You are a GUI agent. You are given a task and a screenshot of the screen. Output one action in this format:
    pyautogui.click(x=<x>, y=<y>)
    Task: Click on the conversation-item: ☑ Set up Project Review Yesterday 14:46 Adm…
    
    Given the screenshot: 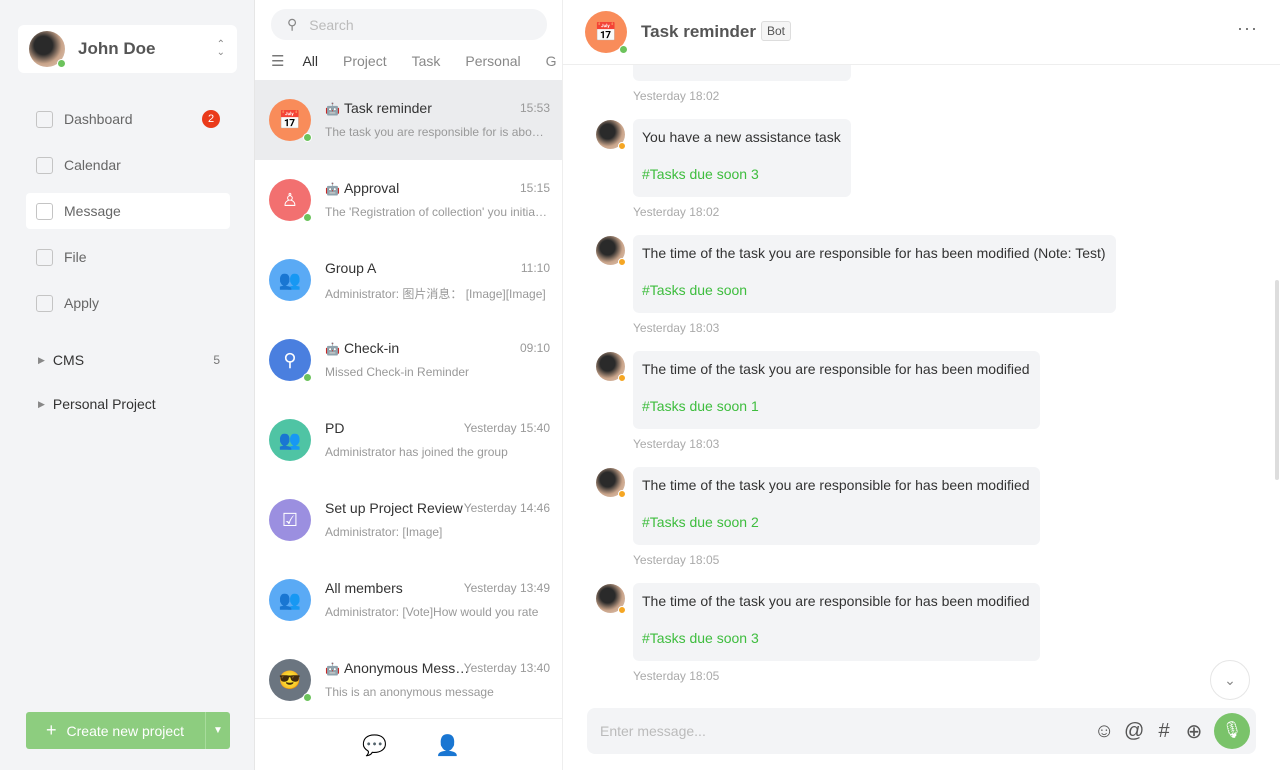 What is the action you would take?
    pyautogui.click(x=408, y=520)
    